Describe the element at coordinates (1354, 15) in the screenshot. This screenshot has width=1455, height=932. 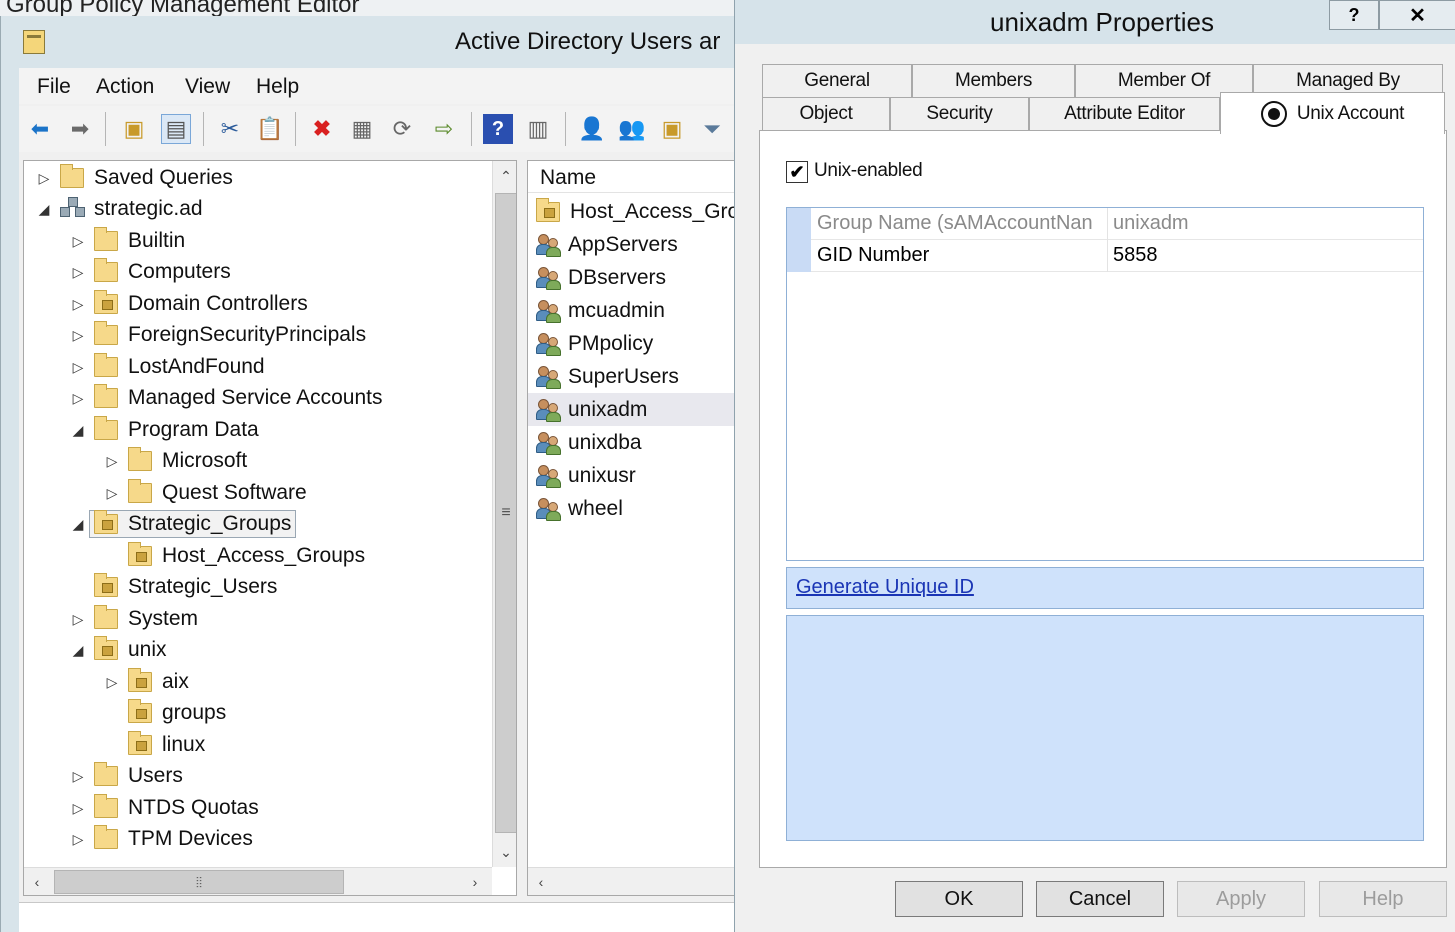
I see `help-button: ?` at that location.